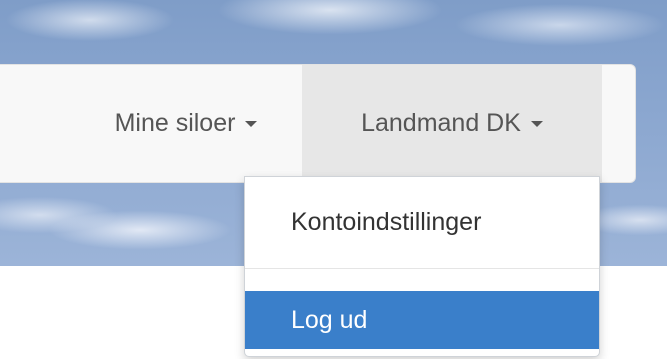 This screenshot has width=667, height=359. What do you see at coordinates (329, 319) in the screenshot?
I see `menu-item-logout-label: Log ud` at bounding box center [329, 319].